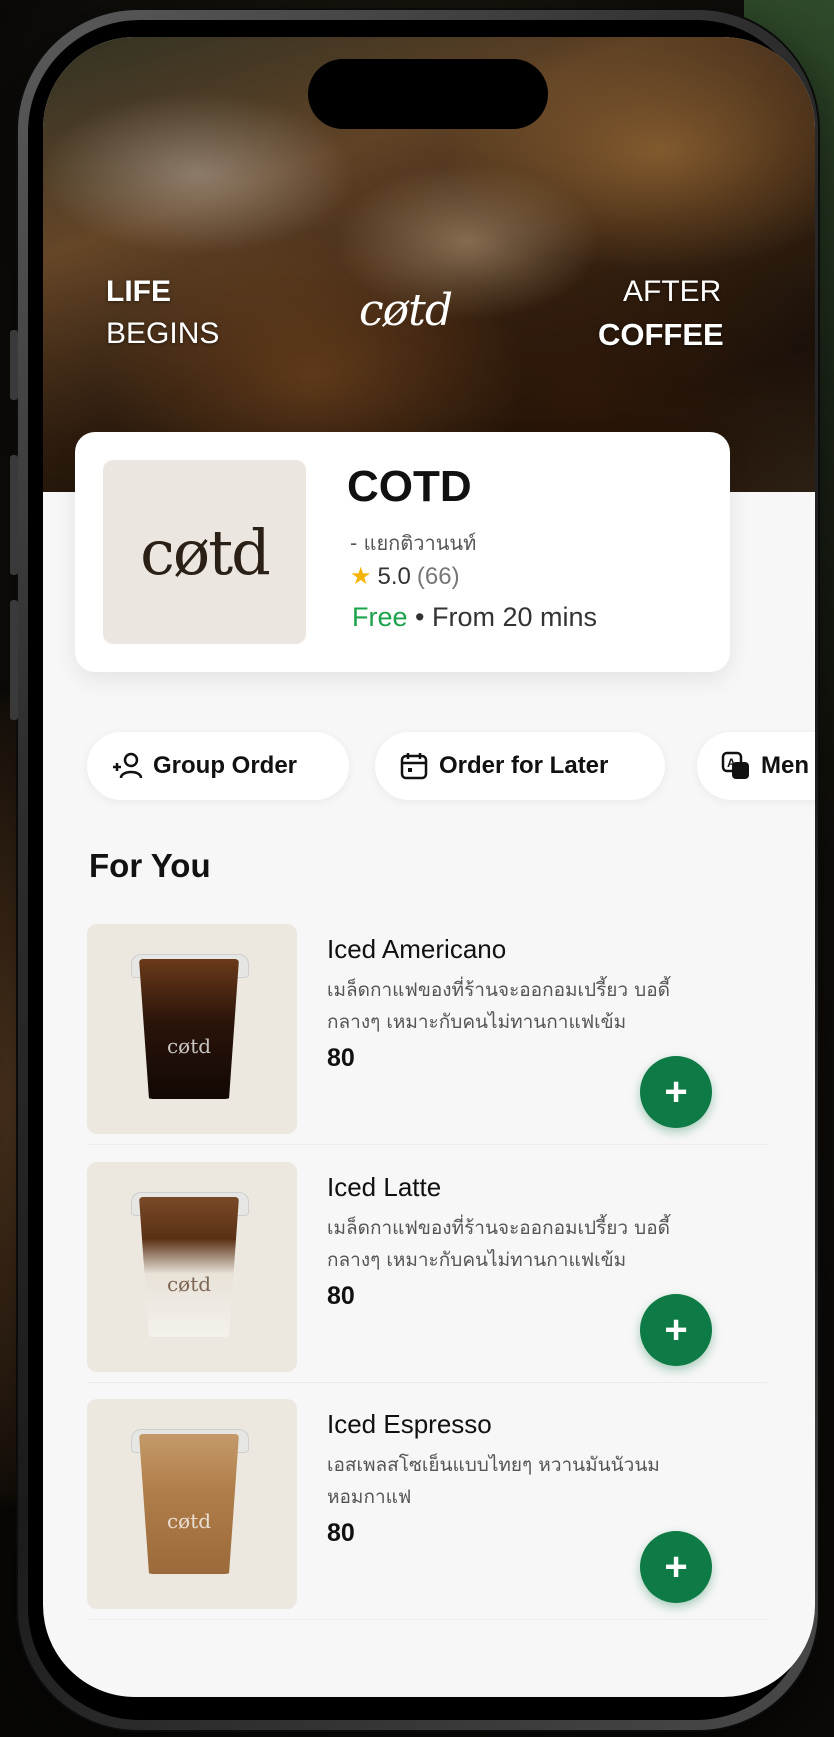  I want to click on store-name: COTD, so click(409, 486).